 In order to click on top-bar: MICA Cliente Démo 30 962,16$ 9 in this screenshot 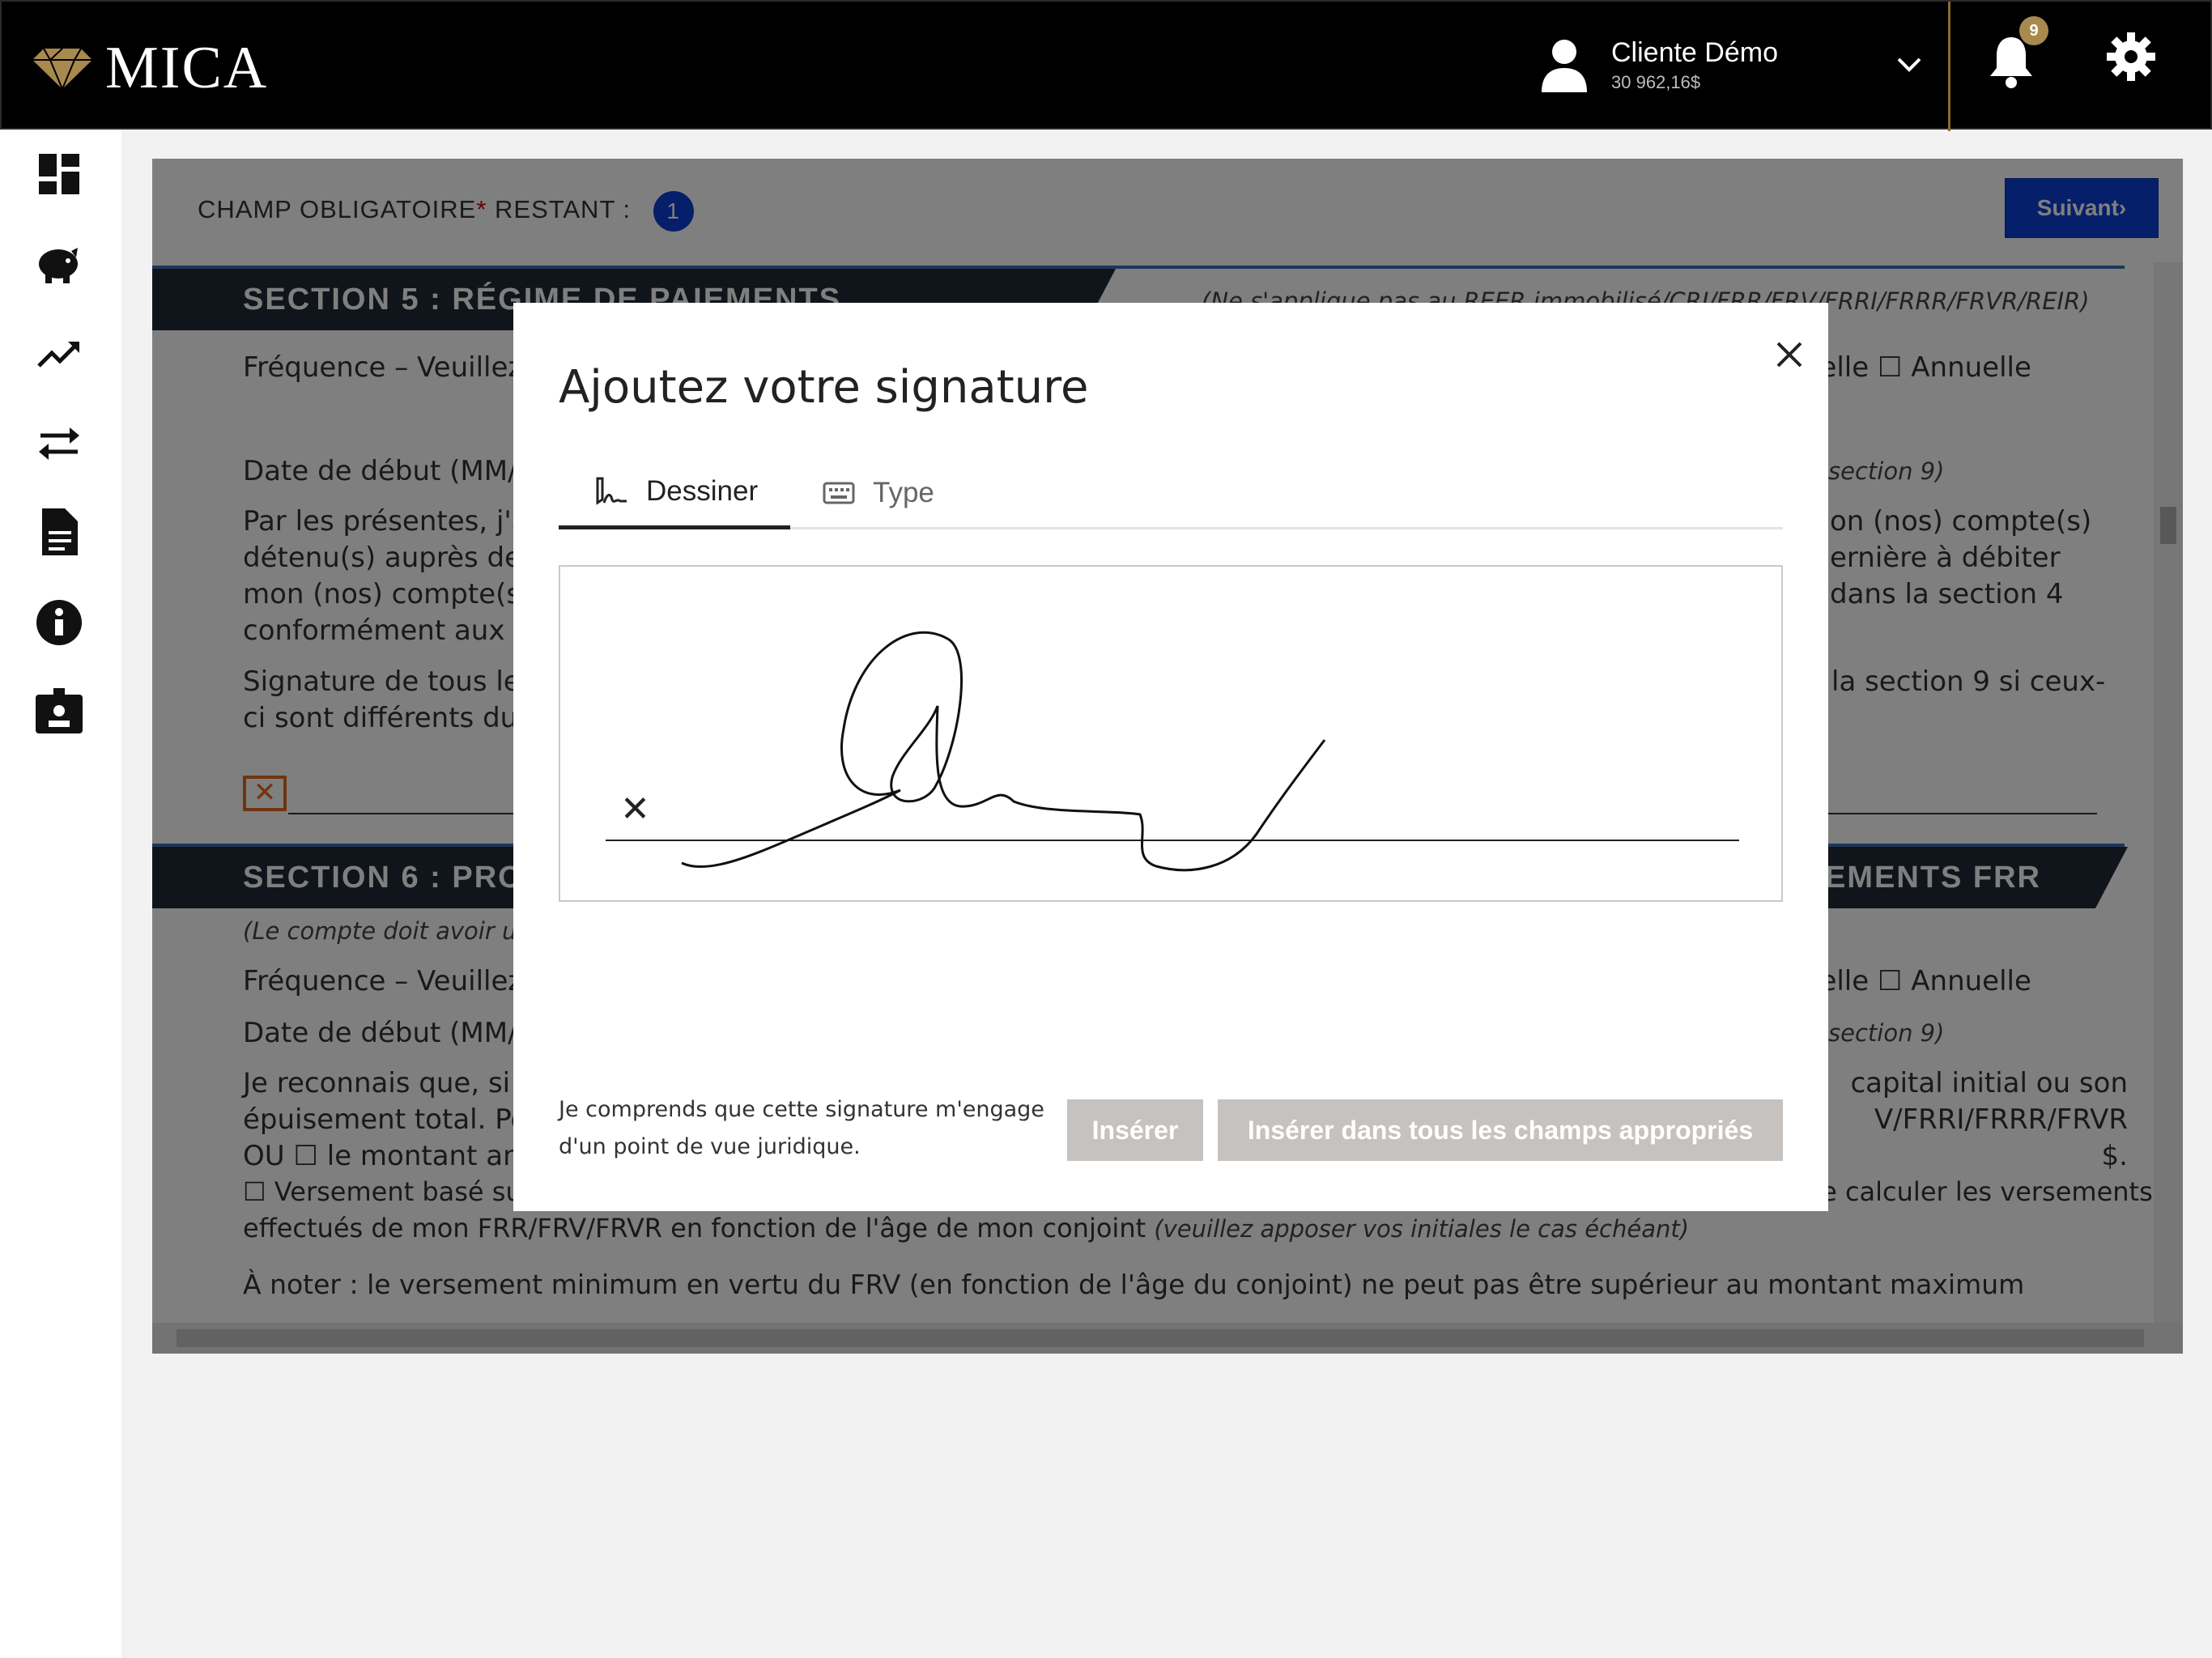, I will do `click(1106, 65)`.